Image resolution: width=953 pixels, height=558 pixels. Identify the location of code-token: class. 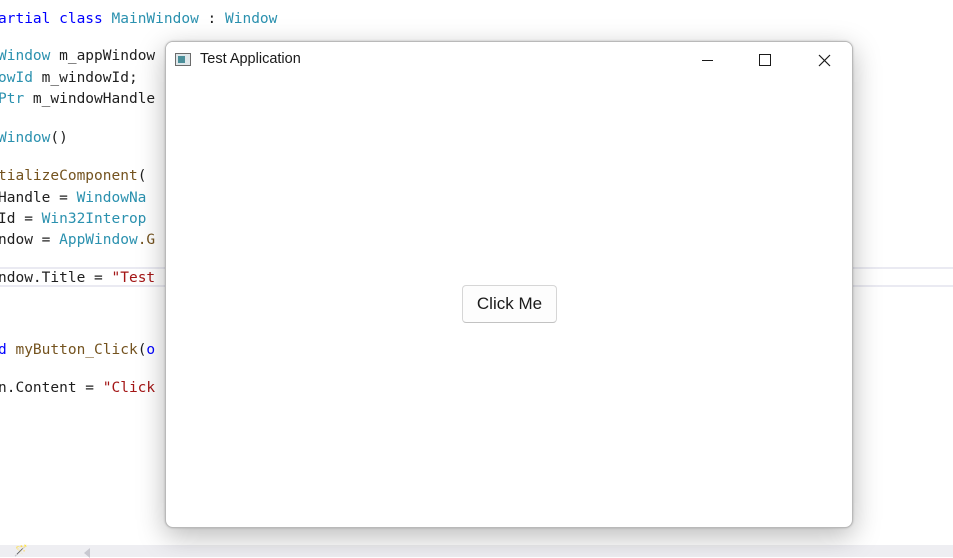
(85, 19).